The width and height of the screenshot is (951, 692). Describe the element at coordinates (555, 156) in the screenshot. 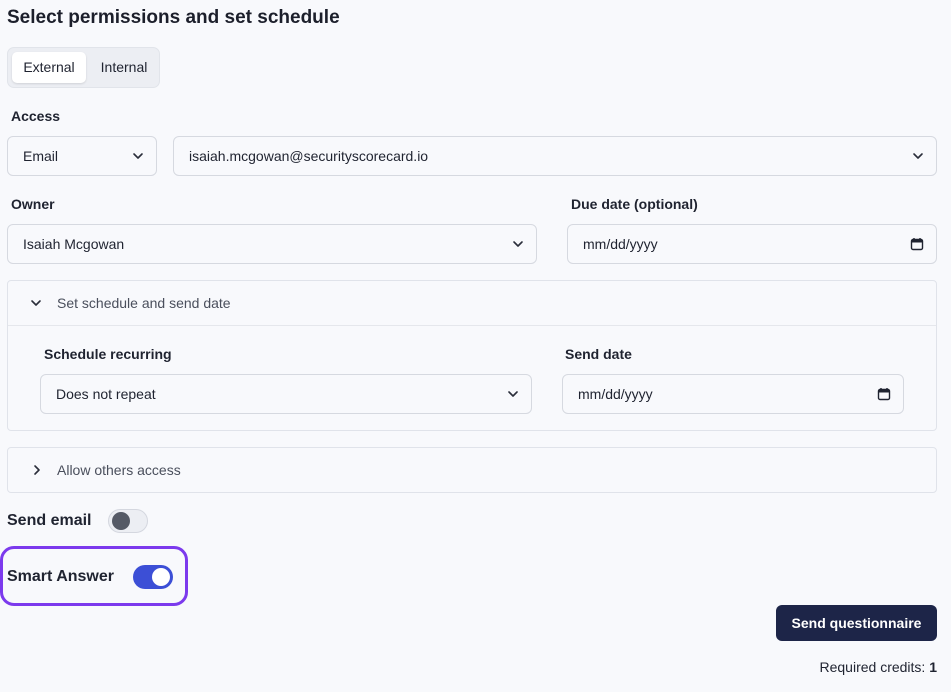

I see `recipient-email-select: isaiah.mcgowan@securityscorecard.io` at that location.